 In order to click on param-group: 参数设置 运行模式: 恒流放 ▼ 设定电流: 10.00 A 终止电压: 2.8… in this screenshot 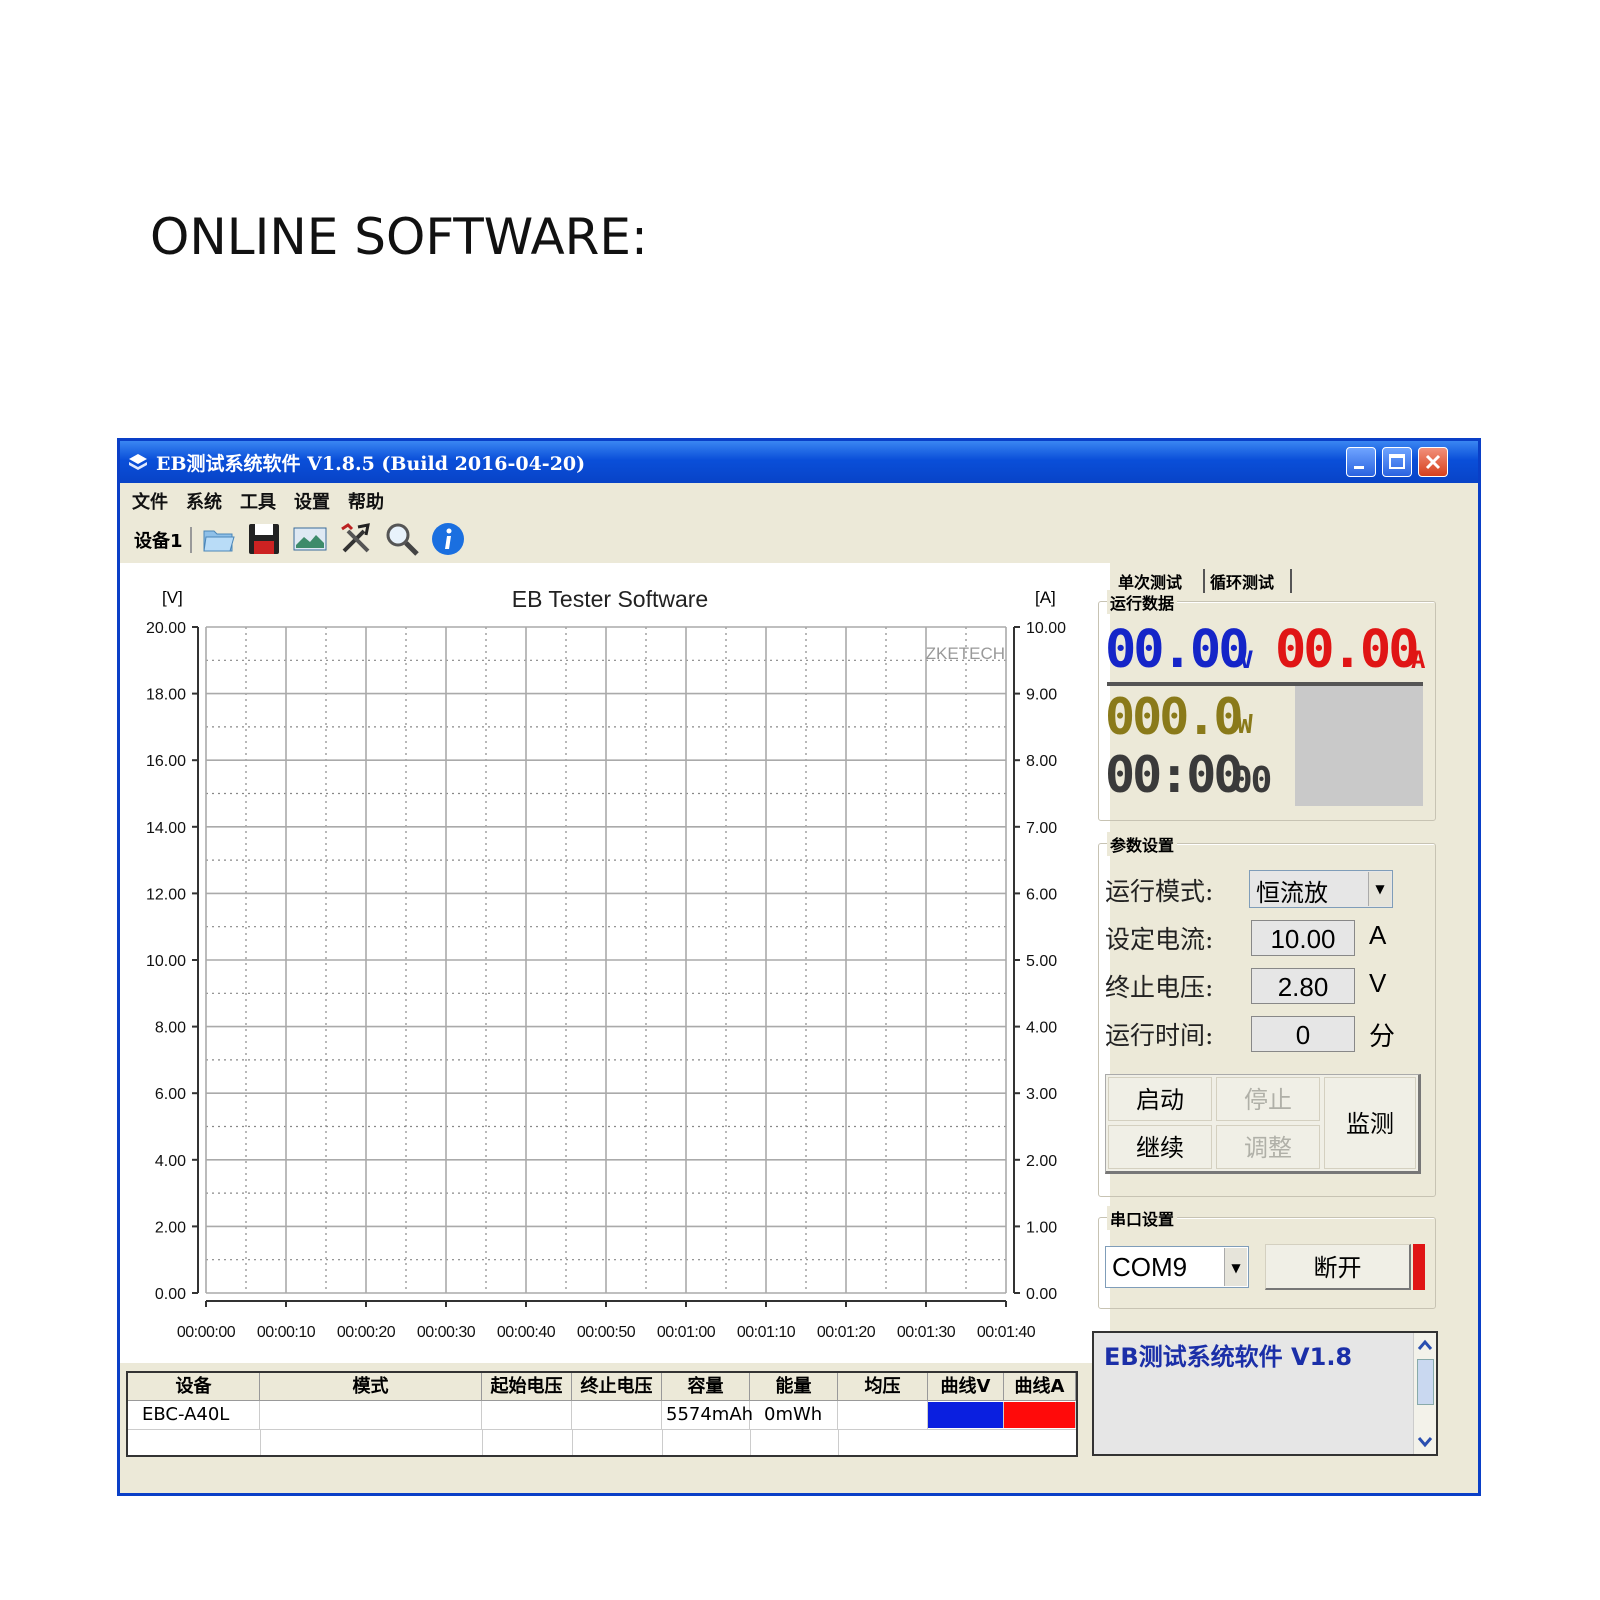, I will do `click(1267, 1014)`.